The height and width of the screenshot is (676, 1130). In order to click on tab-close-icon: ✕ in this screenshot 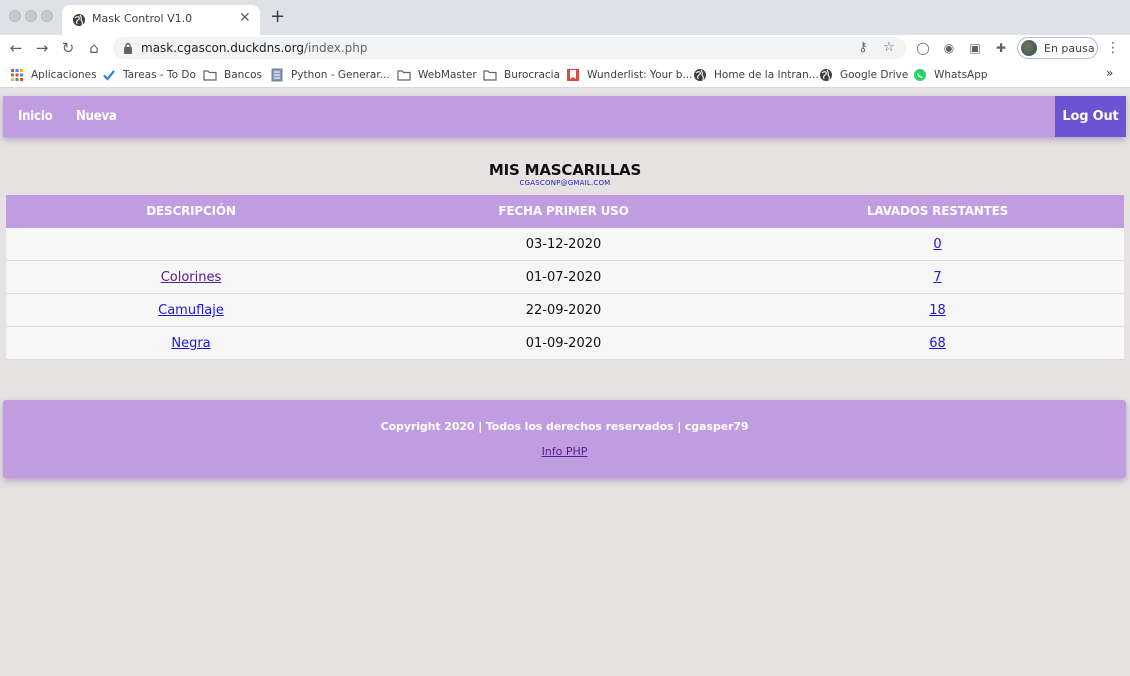, I will do `click(245, 18)`.